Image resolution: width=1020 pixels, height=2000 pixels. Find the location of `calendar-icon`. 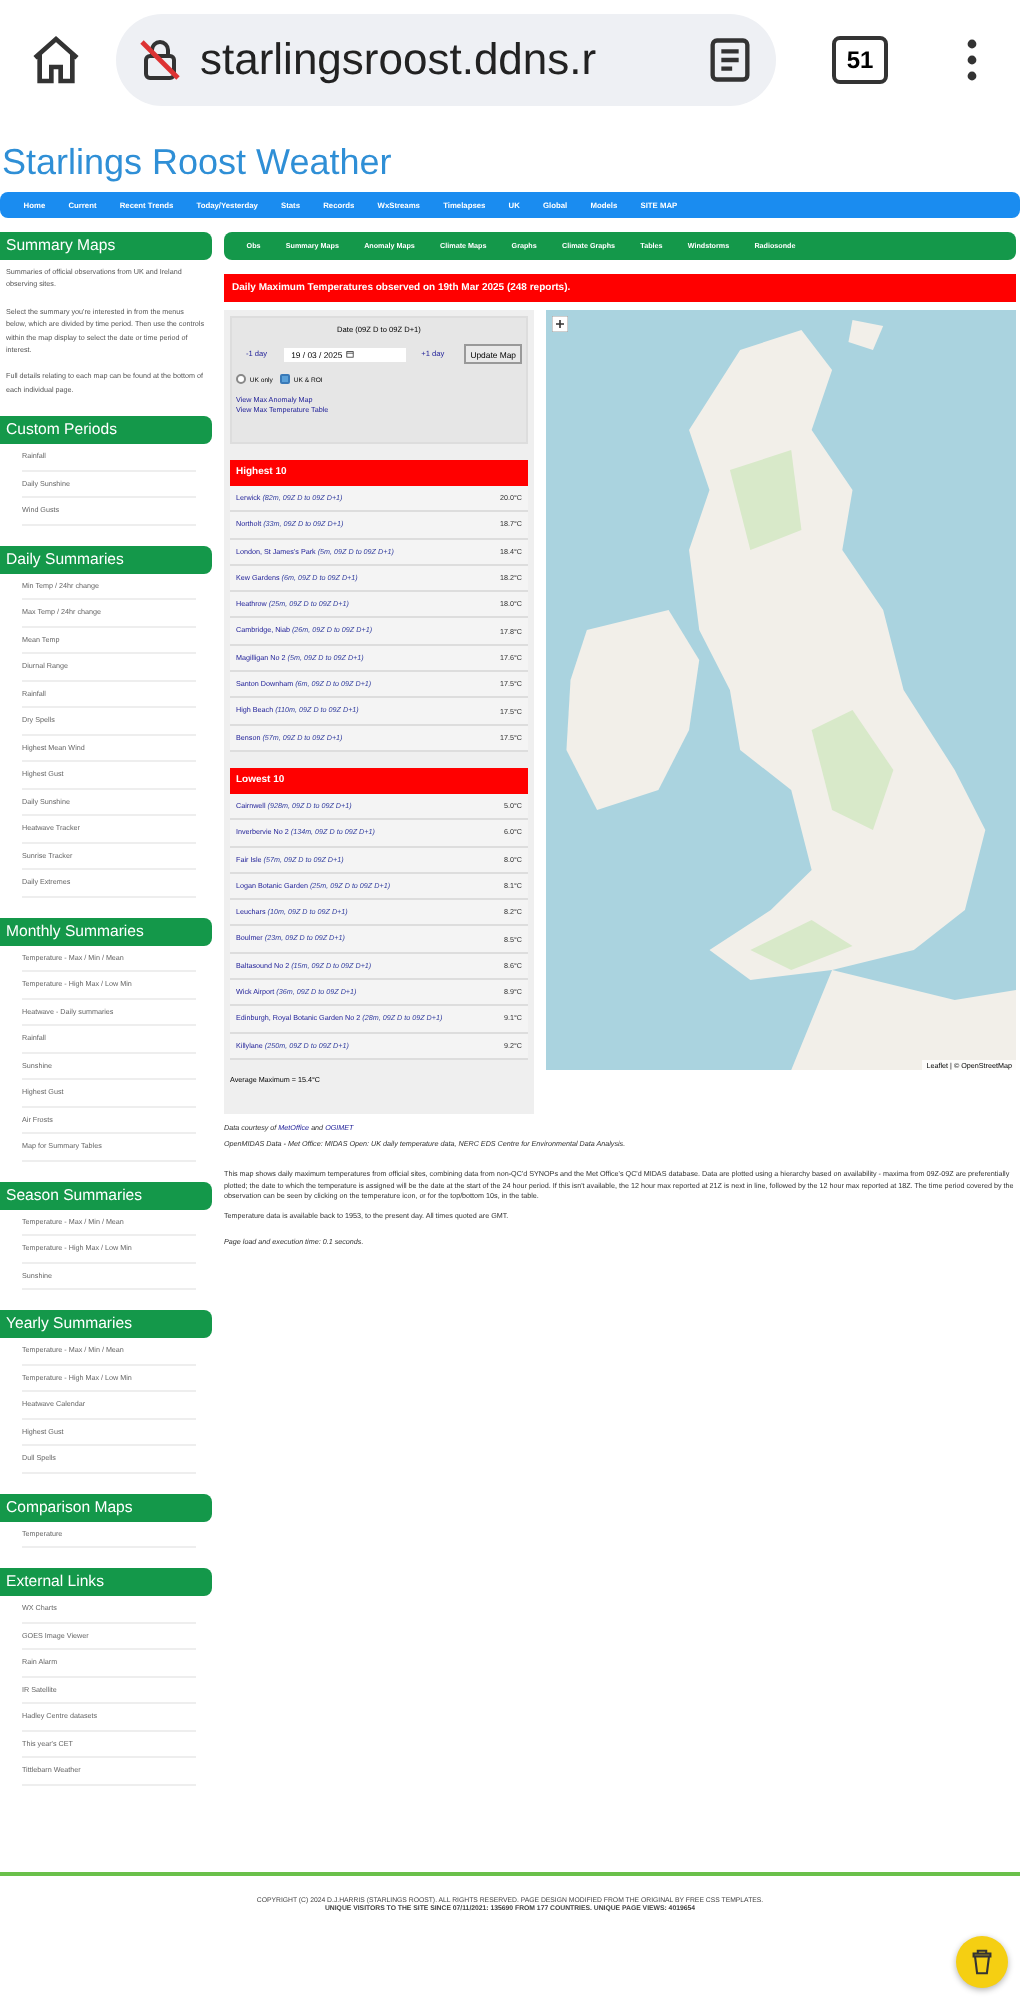

calendar-icon is located at coordinates (350, 354).